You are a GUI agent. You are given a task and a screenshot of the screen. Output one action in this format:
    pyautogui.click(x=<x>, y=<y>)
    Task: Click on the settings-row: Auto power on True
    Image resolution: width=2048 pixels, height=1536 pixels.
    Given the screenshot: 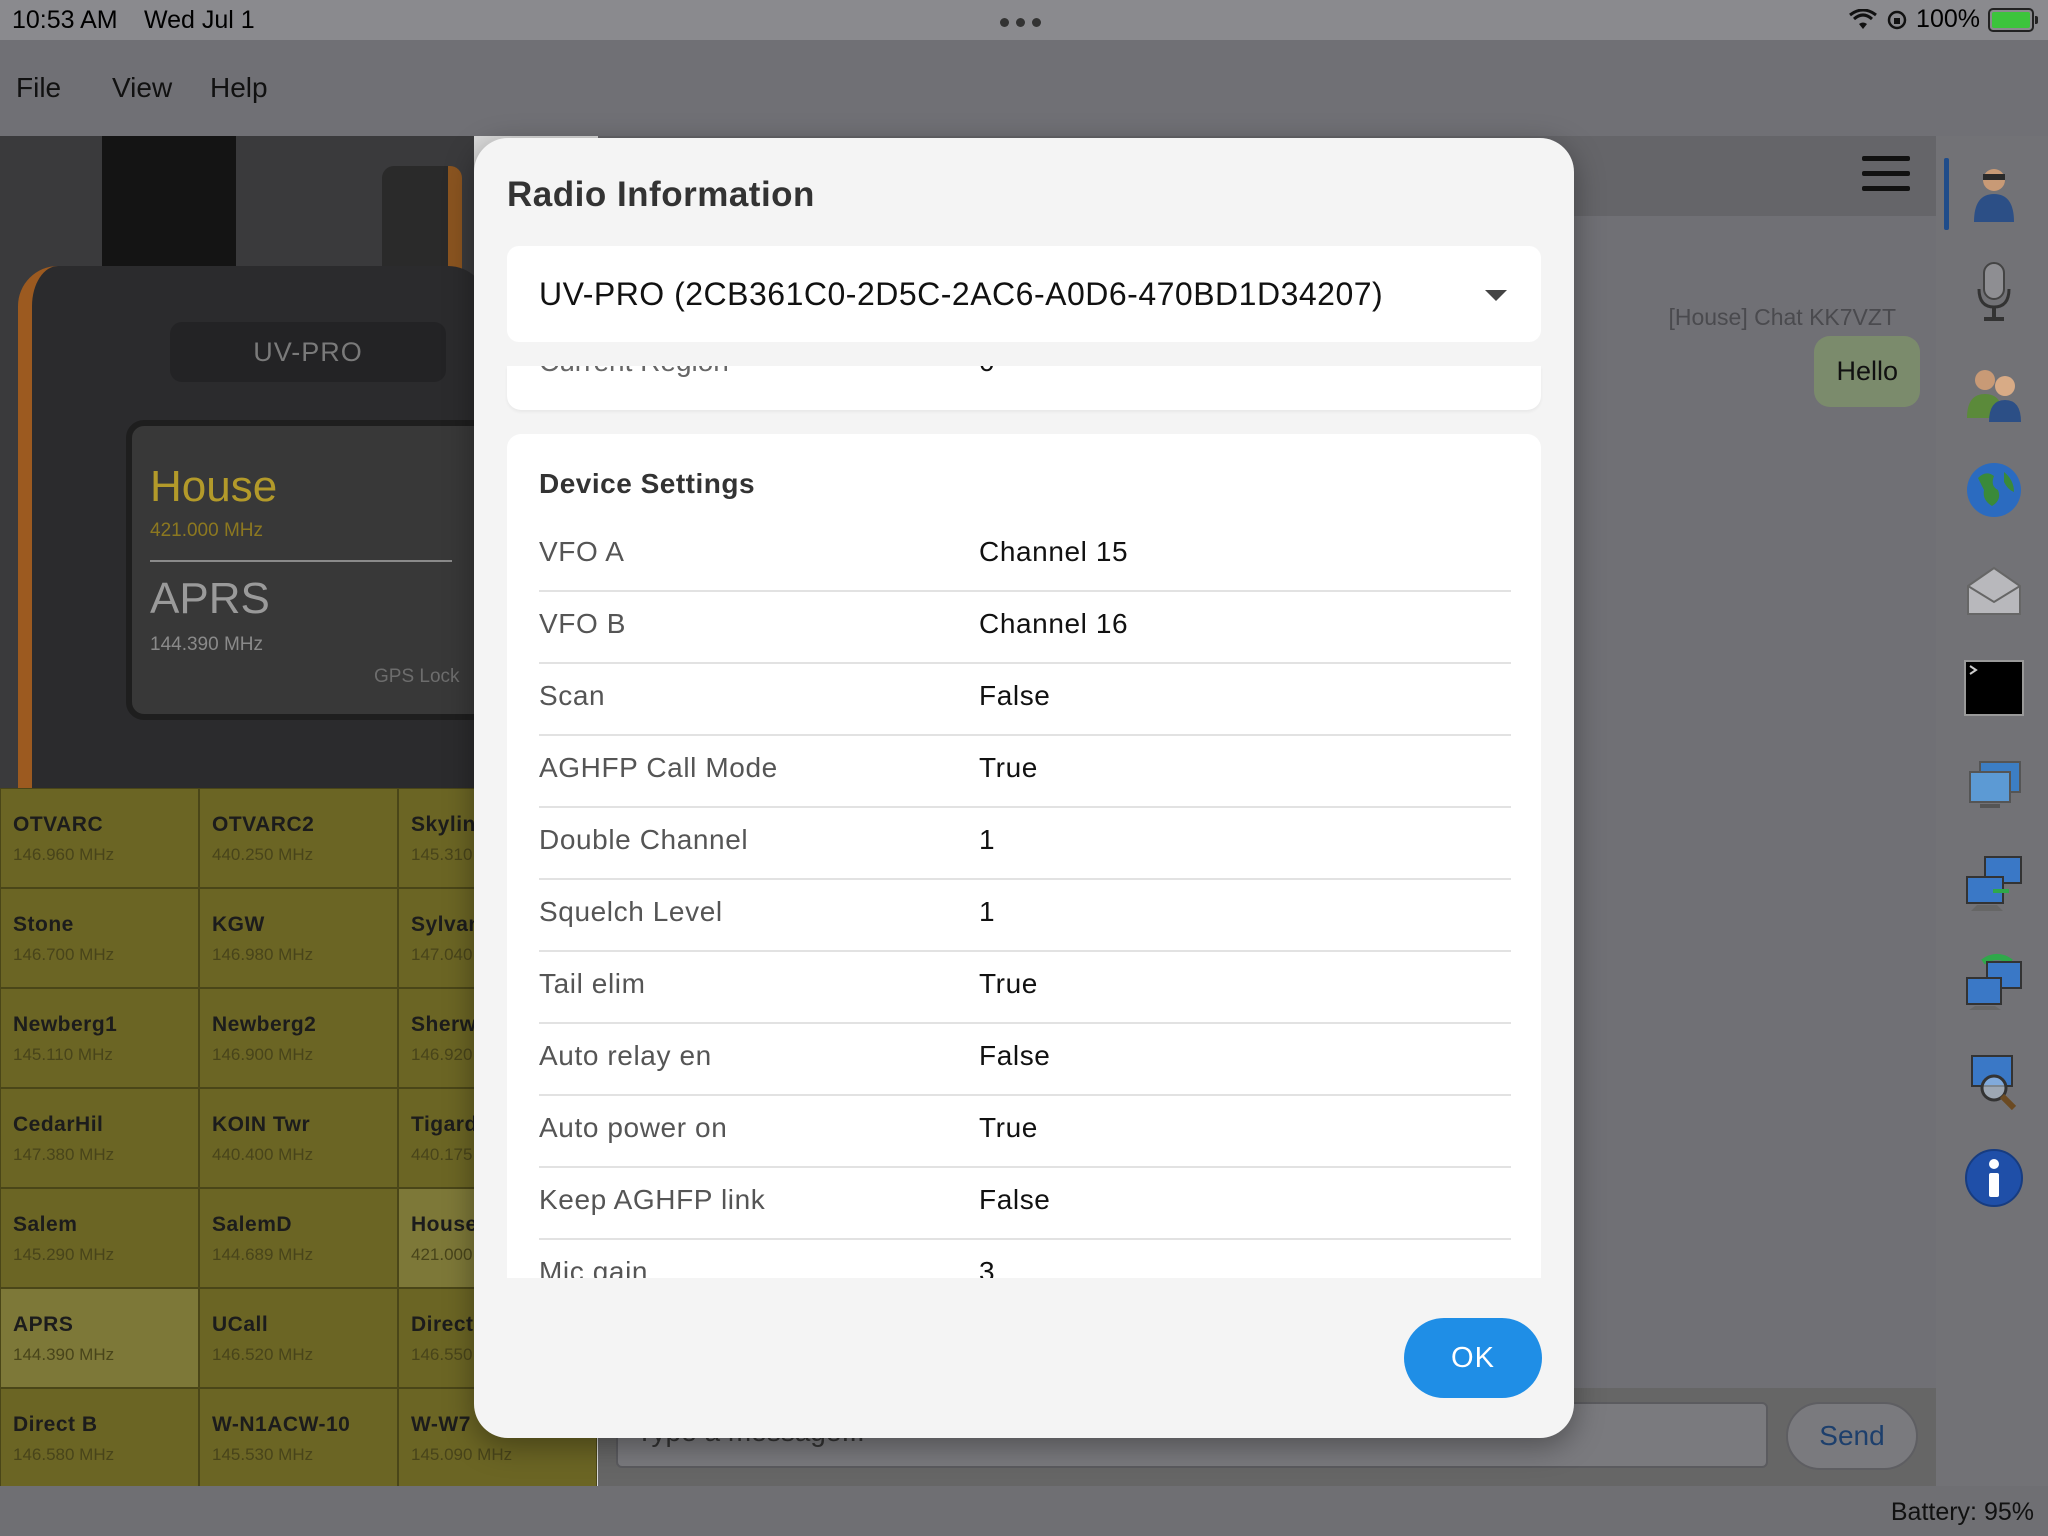 What is the action you would take?
    pyautogui.click(x=1025, y=1132)
    